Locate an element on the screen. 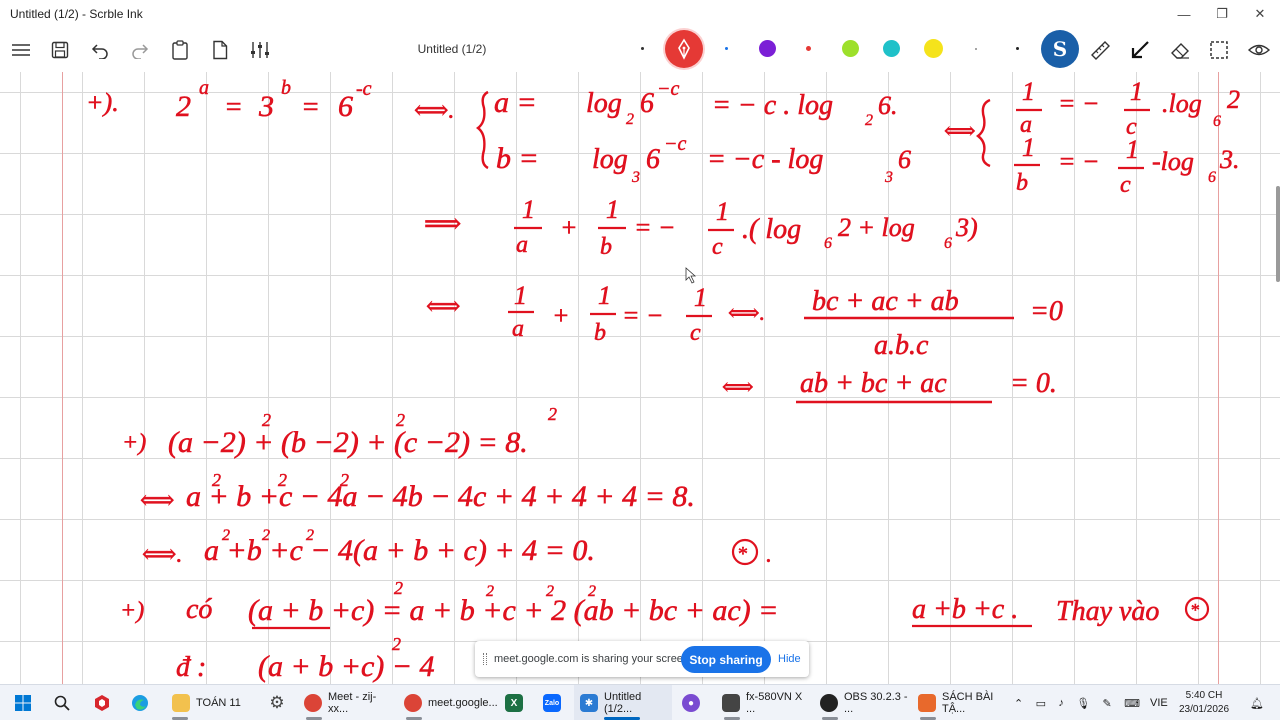 This screenshot has height=720, width=1280. ink-2c: 2 is located at coordinates (1233, 99).